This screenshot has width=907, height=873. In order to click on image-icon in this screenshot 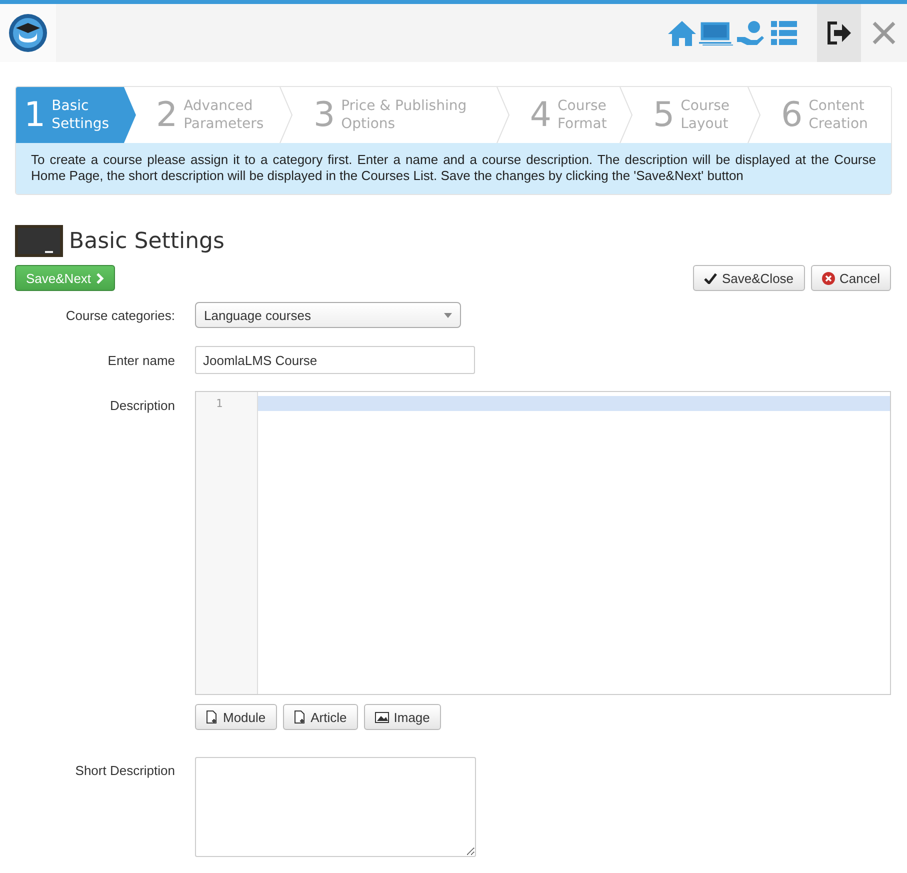, I will do `click(381, 717)`.